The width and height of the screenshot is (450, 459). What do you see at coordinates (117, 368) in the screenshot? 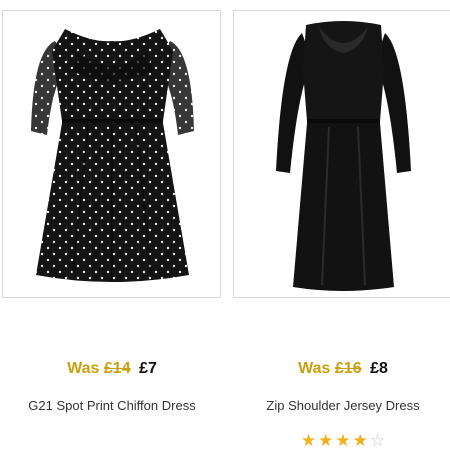
I see `old-price: £14` at bounding box center [117, 368].